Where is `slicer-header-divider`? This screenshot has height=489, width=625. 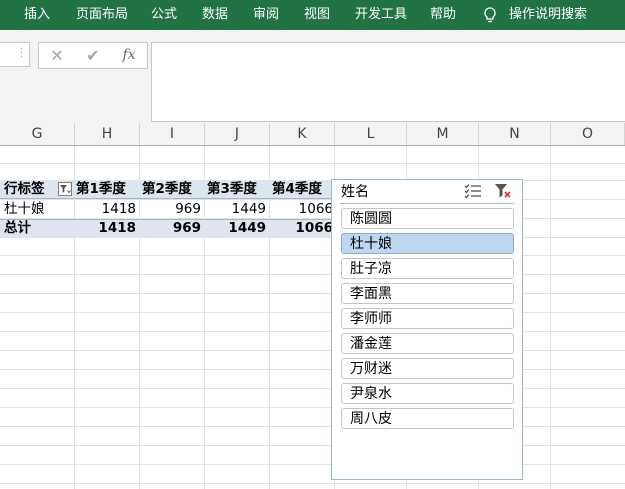 slicer-header-divider is located at coordinates (427, 203).